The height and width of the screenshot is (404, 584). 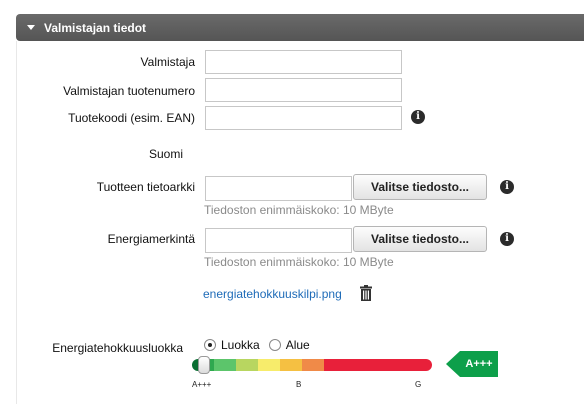 What do you see at coordinates (151, 239) in the screenshot?
I see `energy-label-label: Energiamerkintä` at bounding box center [151, 239].